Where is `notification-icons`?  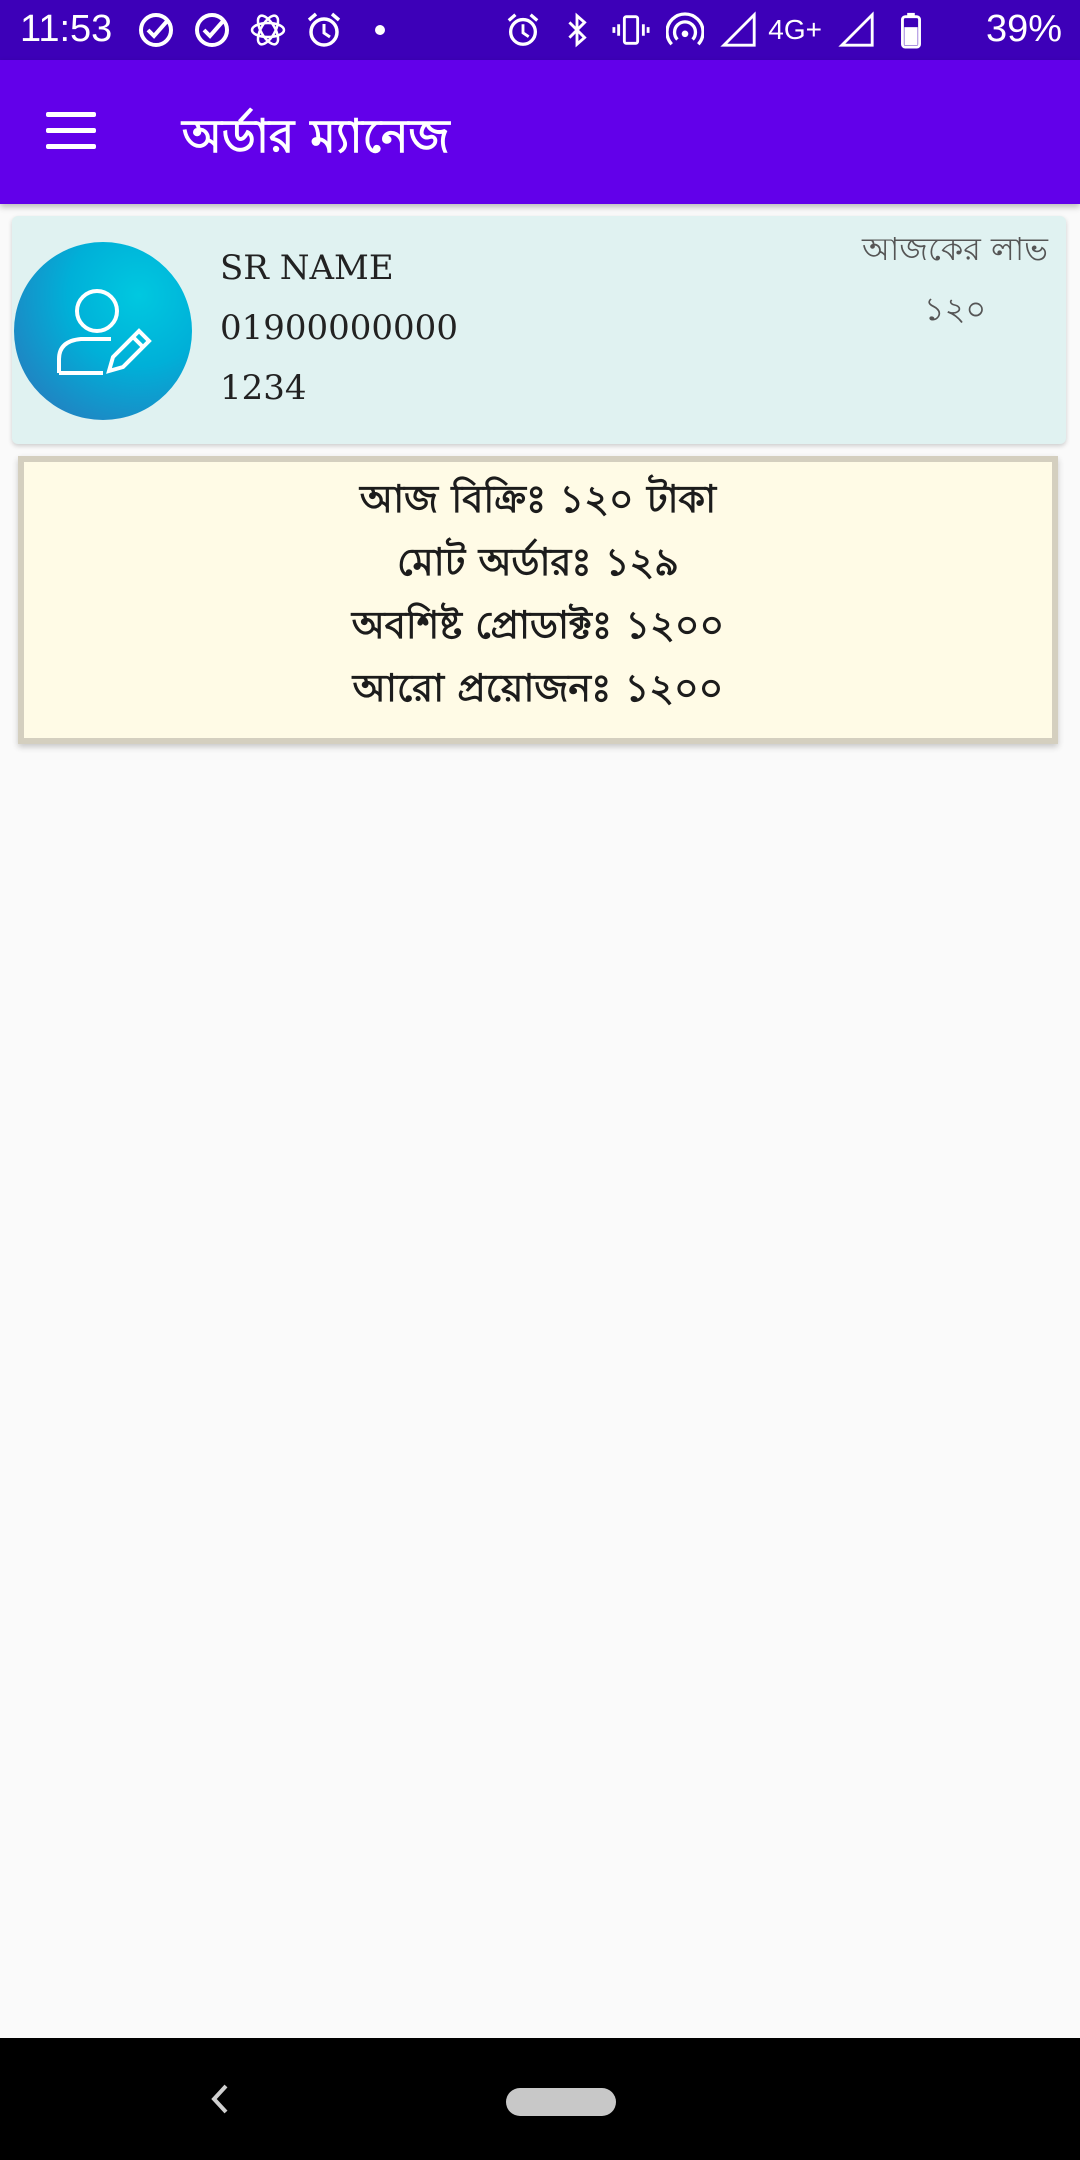
notification-icons is located at coordinates (276, 30).